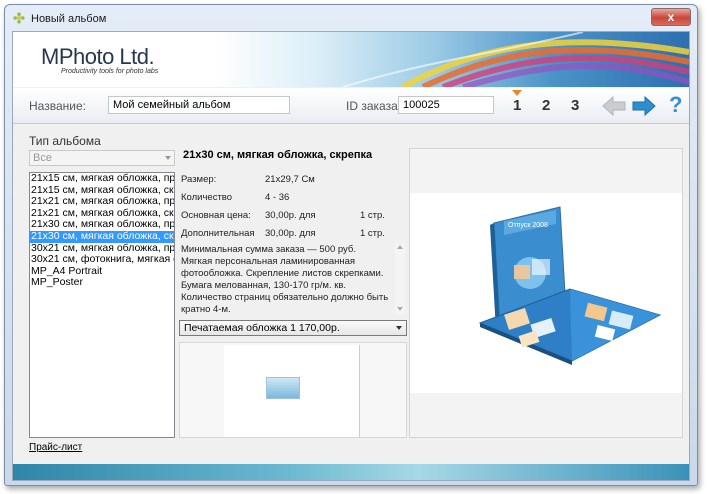 The image size is (708, 494). Describe the element at coordinates (290, 179) in the screenshot. I see `size-value: 21x29,7 См` at that location.